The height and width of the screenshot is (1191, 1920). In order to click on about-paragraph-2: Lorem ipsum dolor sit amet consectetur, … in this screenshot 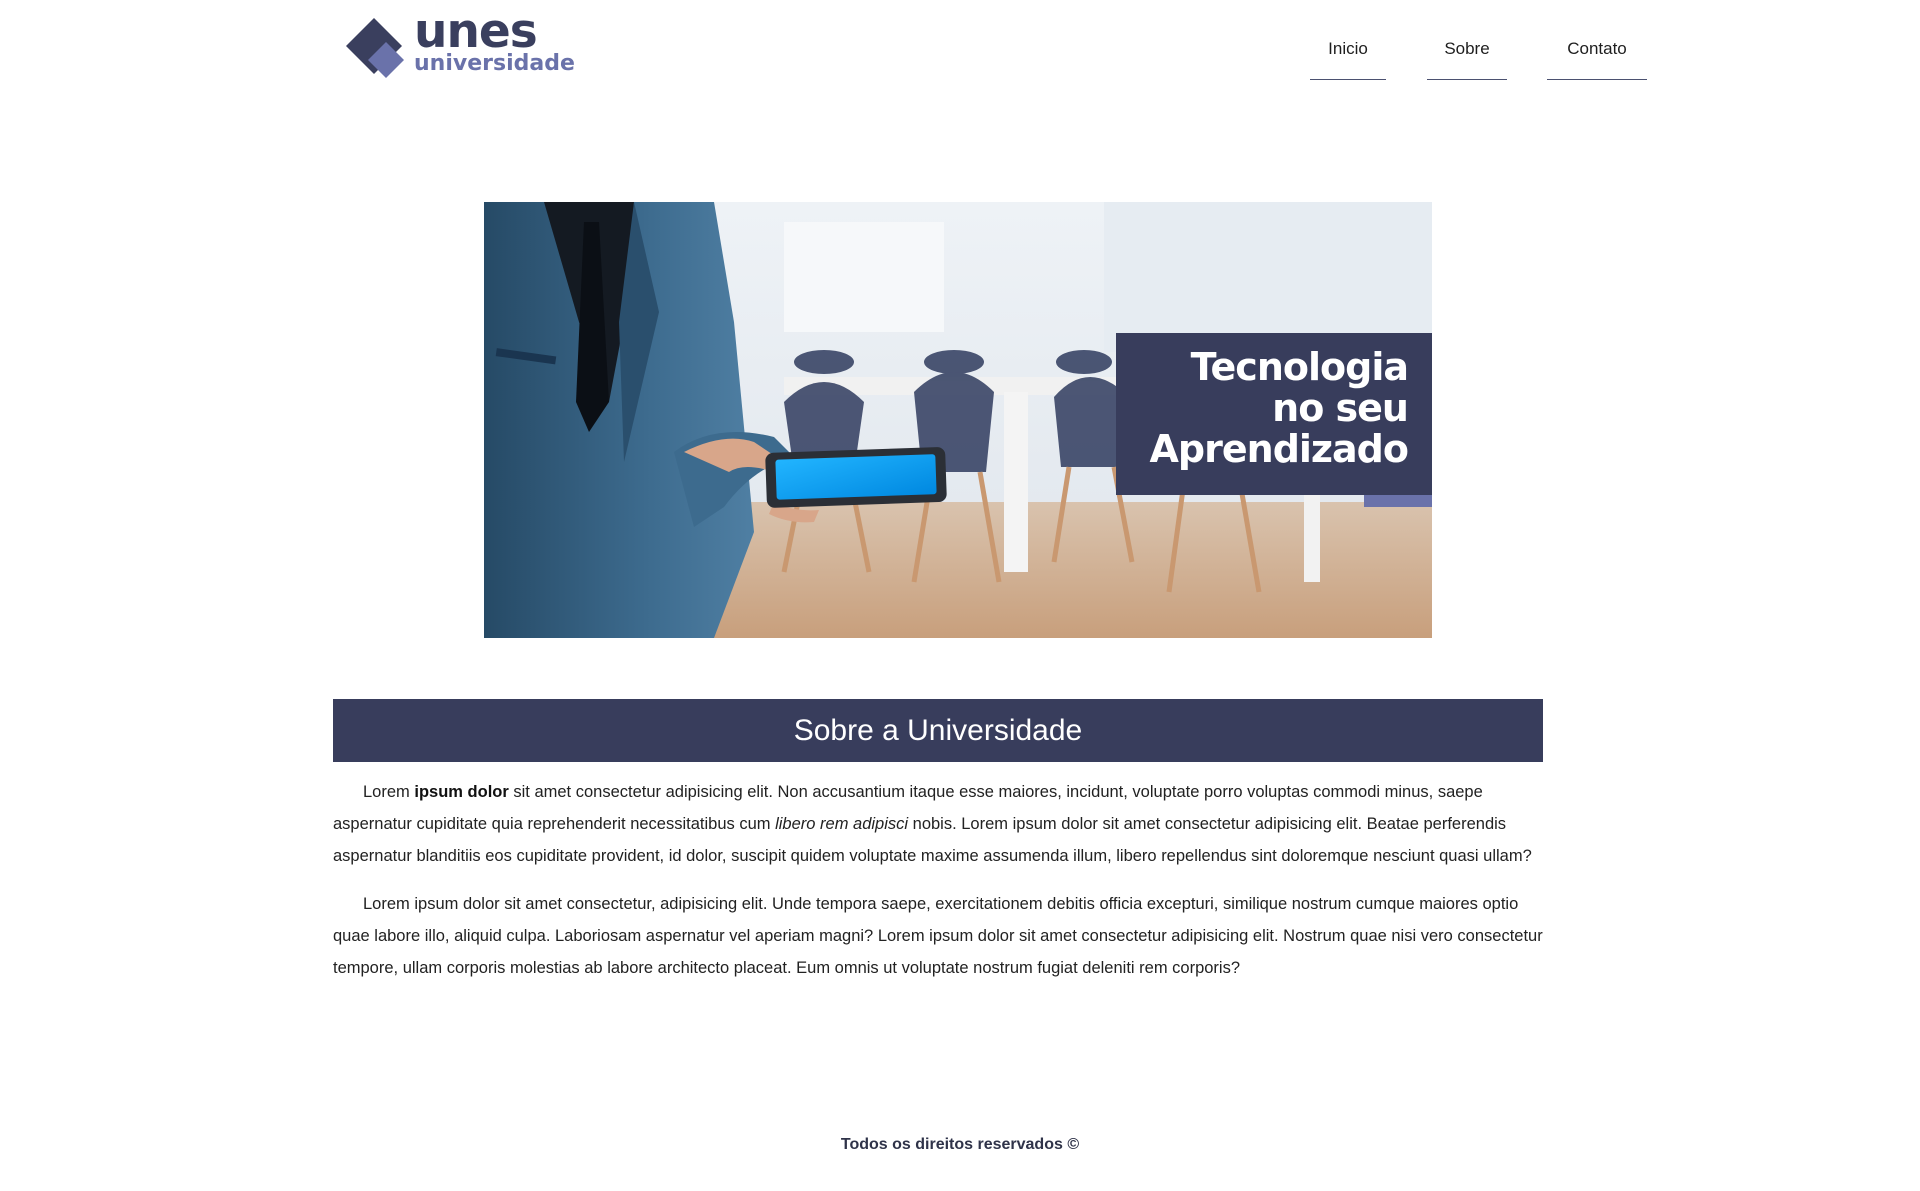, I will do `click(938, 936)`.